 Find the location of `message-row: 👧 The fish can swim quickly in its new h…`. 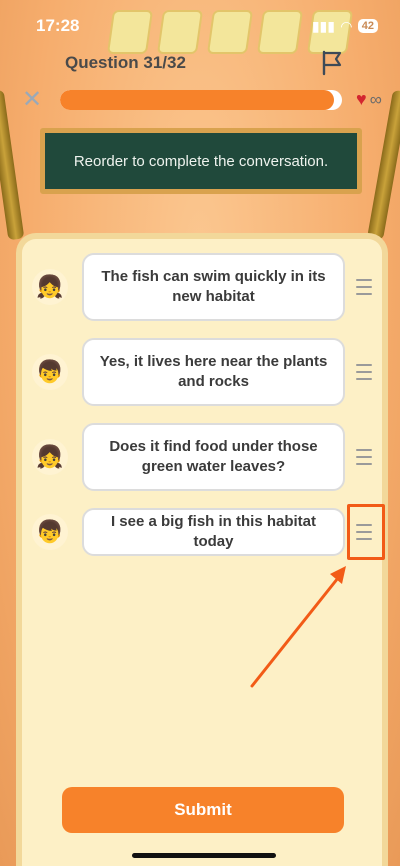

message-row: 👧 The fish can swim quickly in its new h… is located at coordinates (202, 287).